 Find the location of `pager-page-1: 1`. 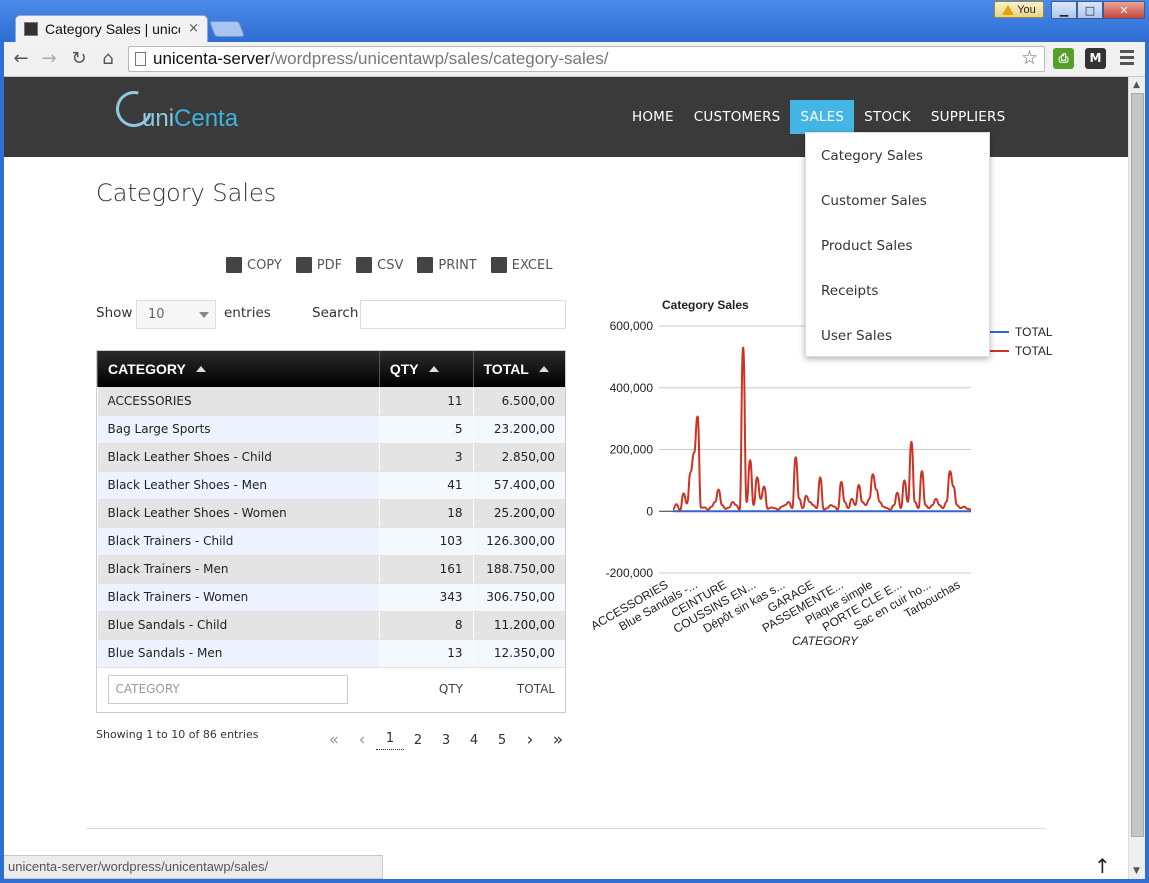

pager-page-1: 1 is located at coordinates (390, 740).